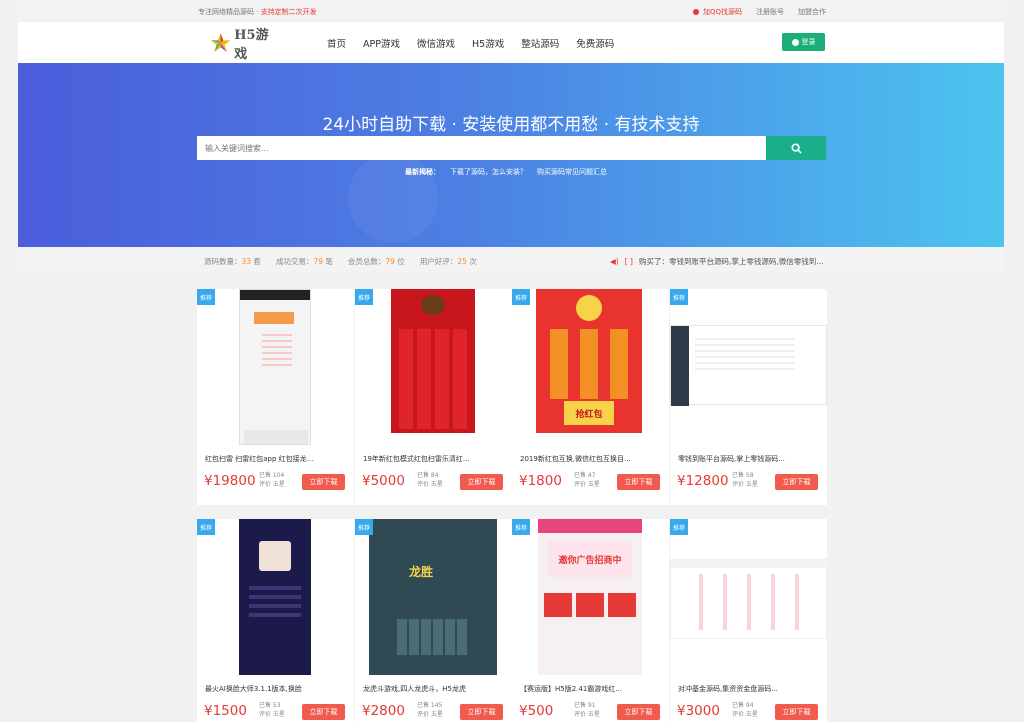 The height and width of the screenshot is (722, 1024). I want to click on product-price: ¥12800, so click(703, 481).